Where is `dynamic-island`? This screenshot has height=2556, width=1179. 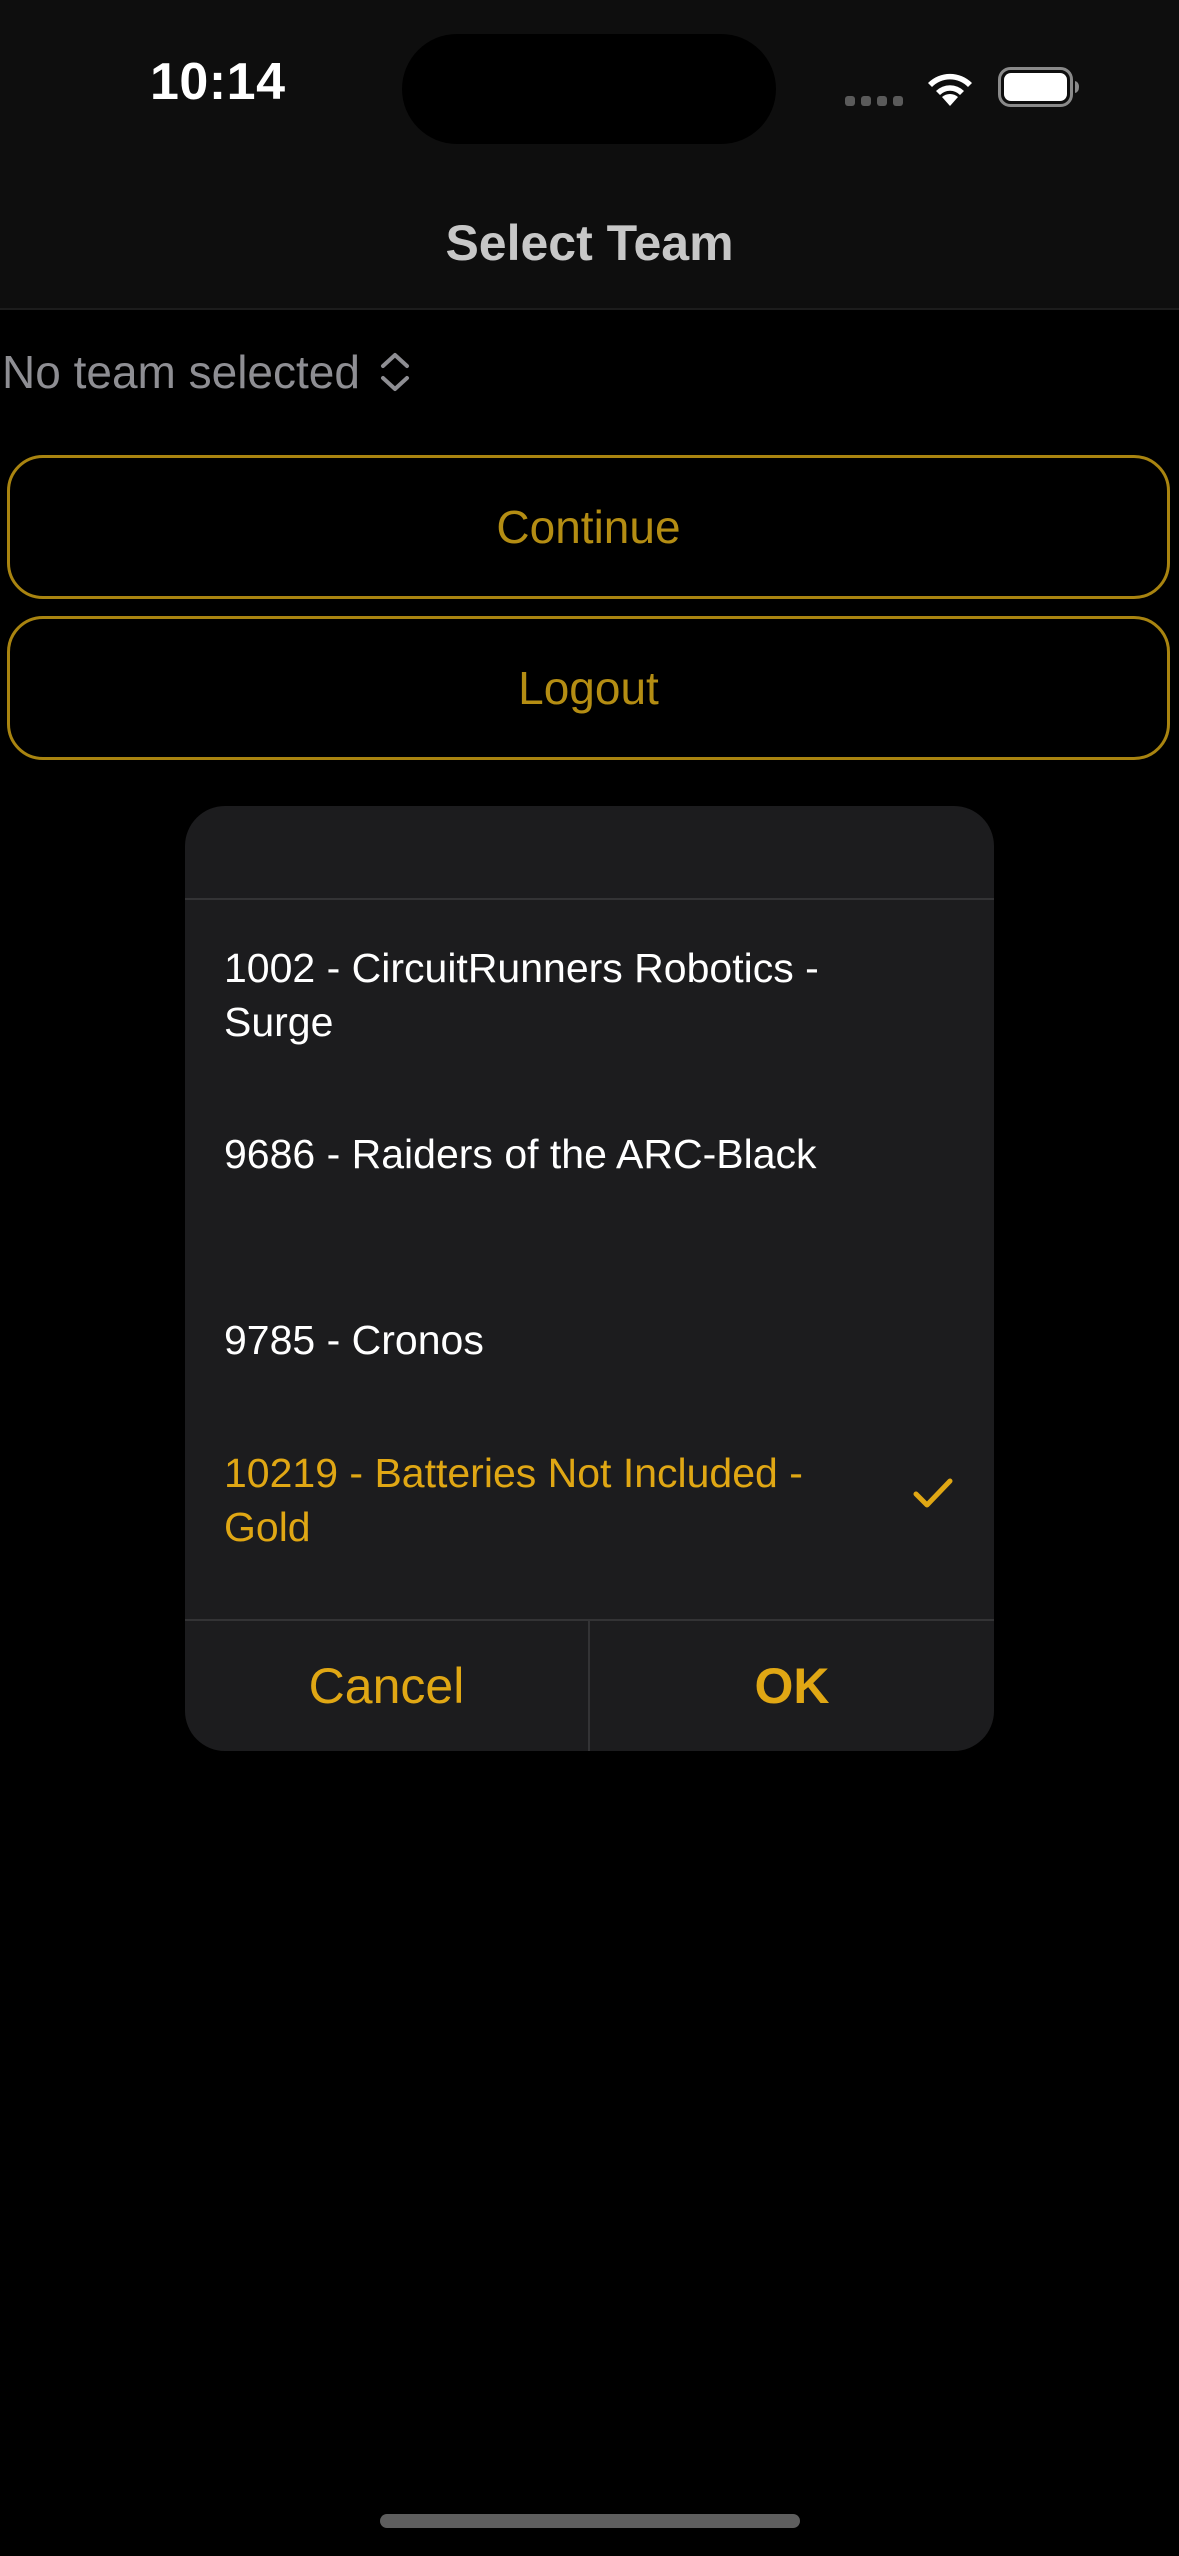 dynamic-island is located at coordinates (589, 89).